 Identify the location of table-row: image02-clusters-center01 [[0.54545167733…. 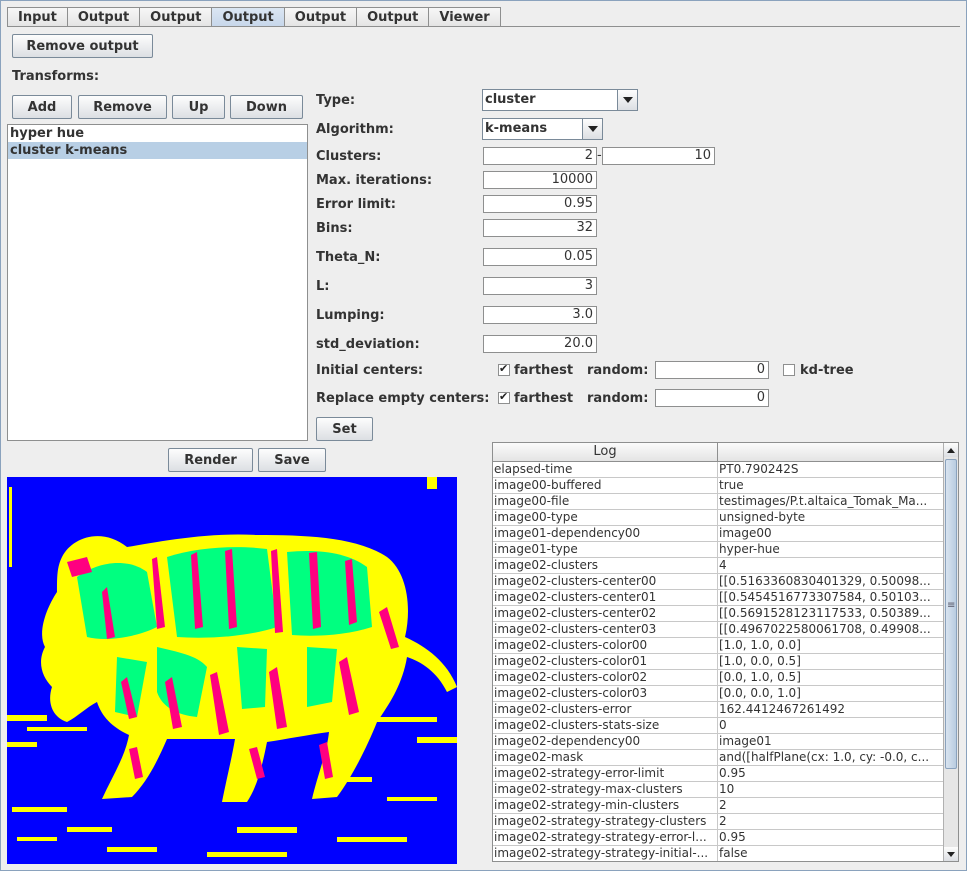
(718, 598).